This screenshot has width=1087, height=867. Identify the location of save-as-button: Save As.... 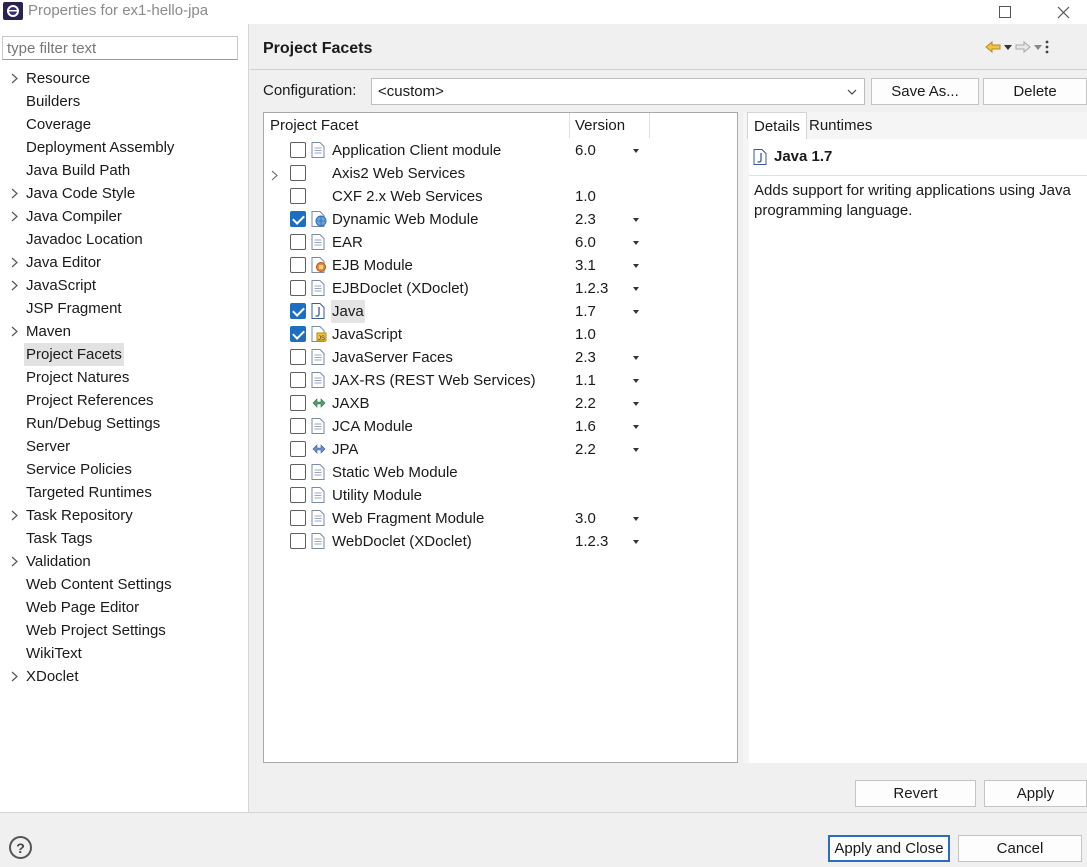
(925, 91).